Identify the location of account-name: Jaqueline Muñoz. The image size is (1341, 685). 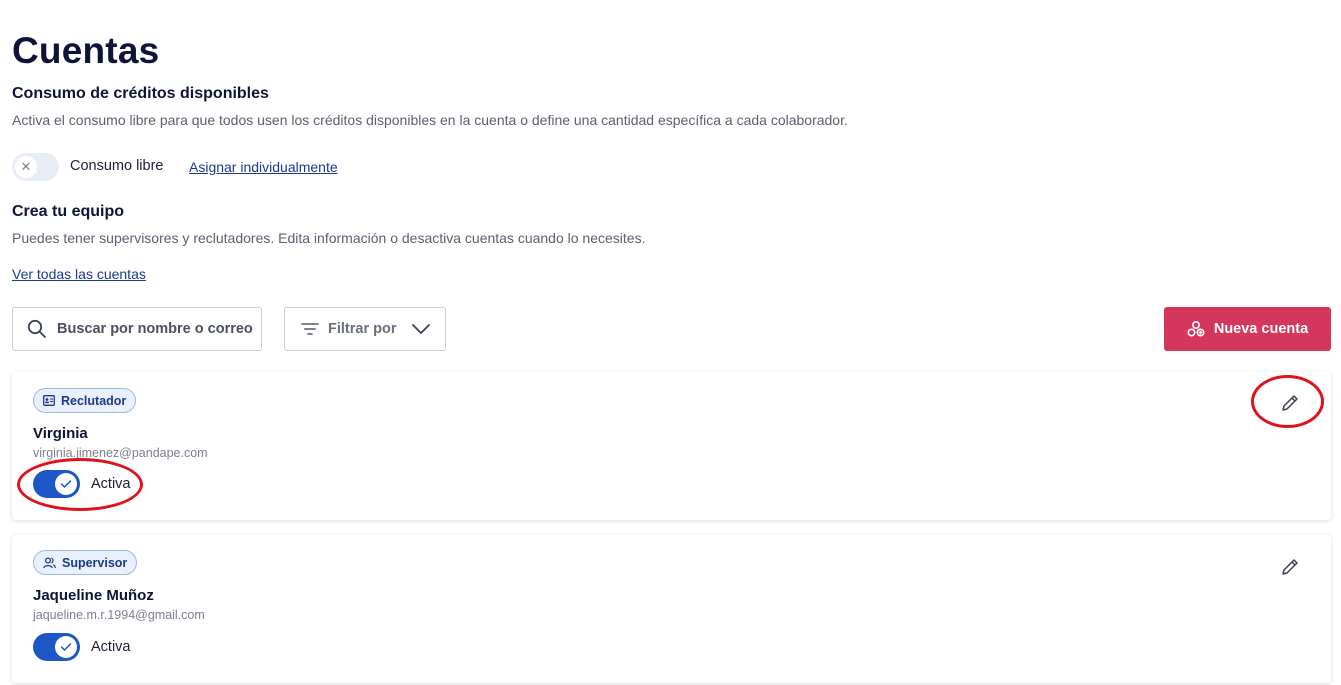
(93, 595).